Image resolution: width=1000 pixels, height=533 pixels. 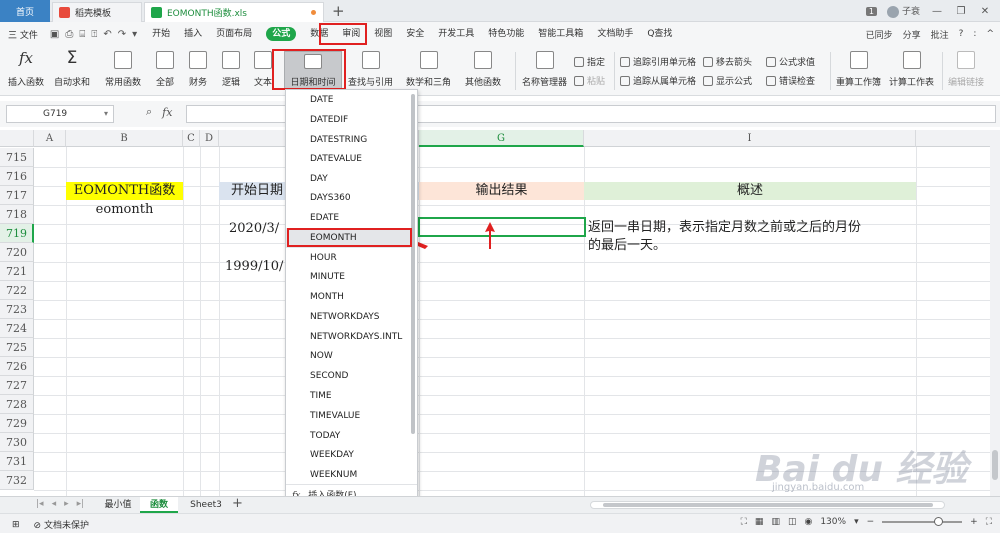 I want to click on zoom-slider, so click(x=922, y=521).